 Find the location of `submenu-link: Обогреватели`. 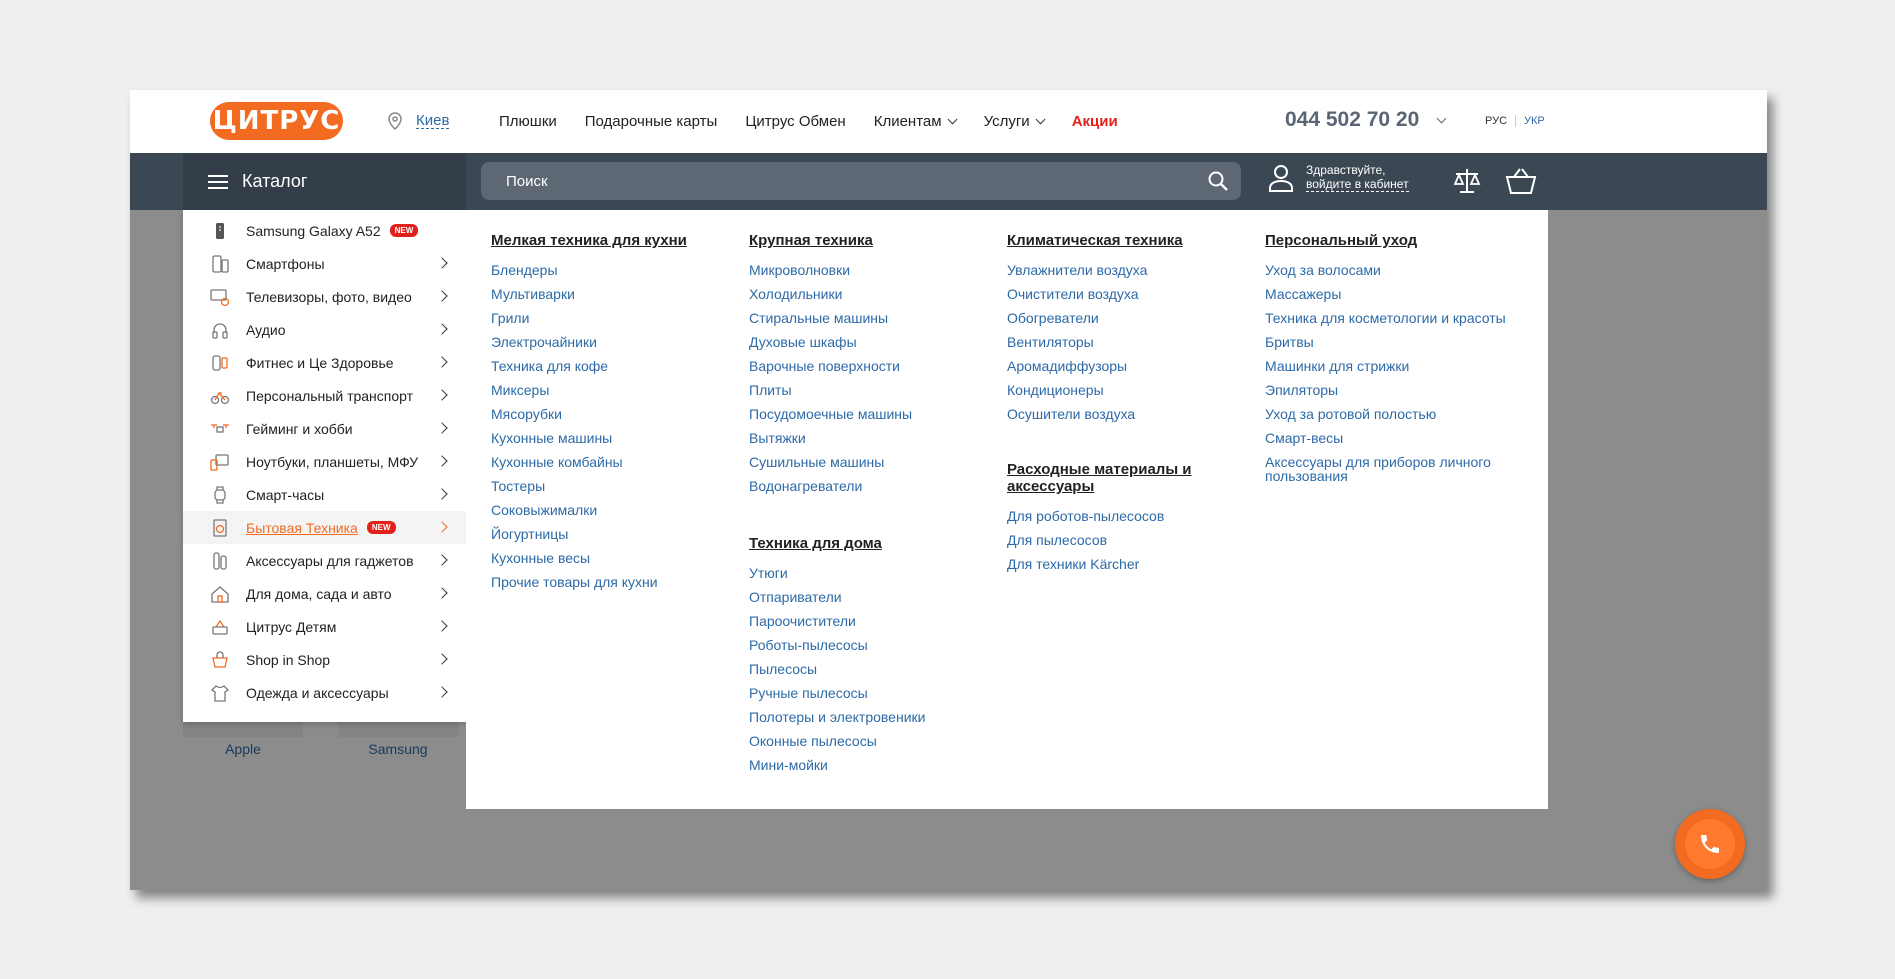

submenu-link: Обогреватели is located at coordinates (1112, 318).